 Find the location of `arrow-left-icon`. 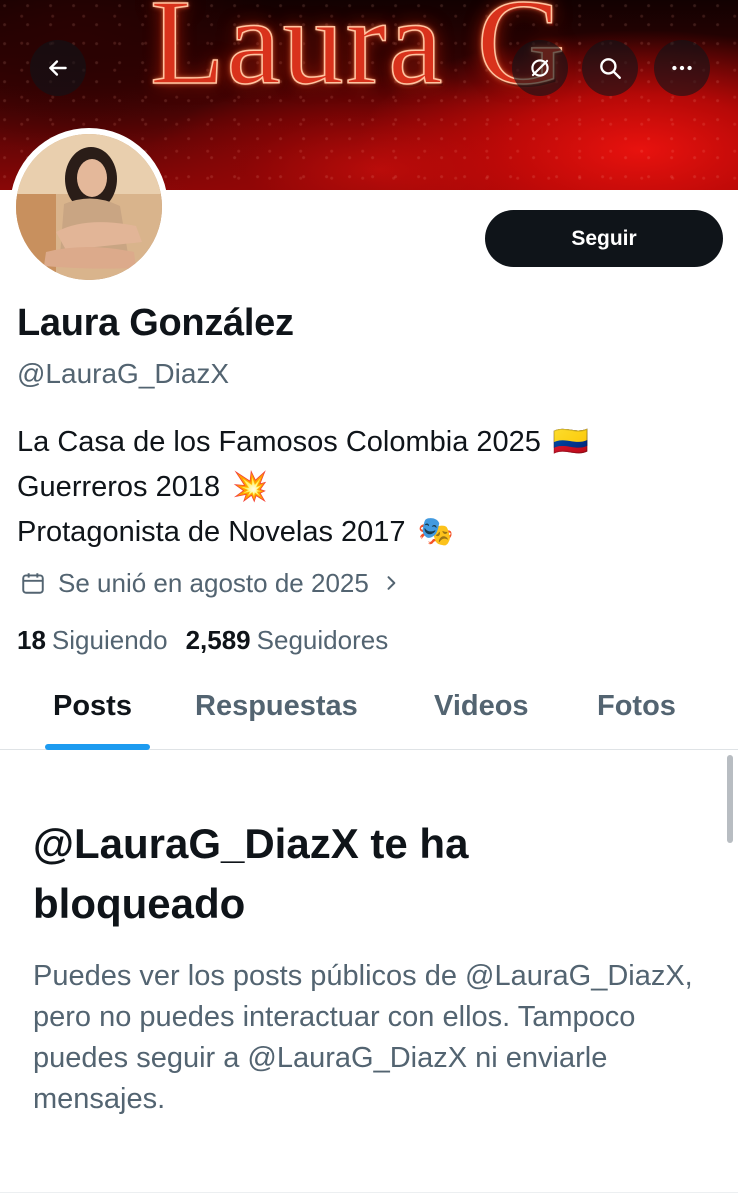

arrow-left-icon is located at coordinates (58, 68).